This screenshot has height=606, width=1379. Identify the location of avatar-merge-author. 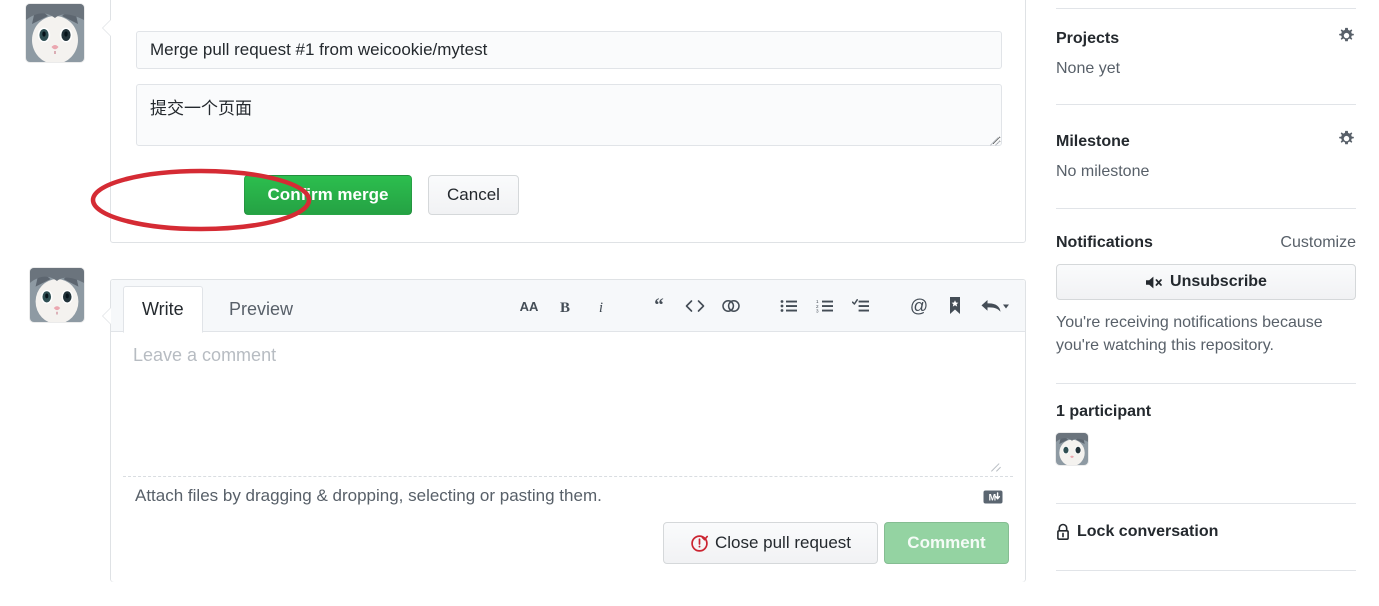
(55, 33).